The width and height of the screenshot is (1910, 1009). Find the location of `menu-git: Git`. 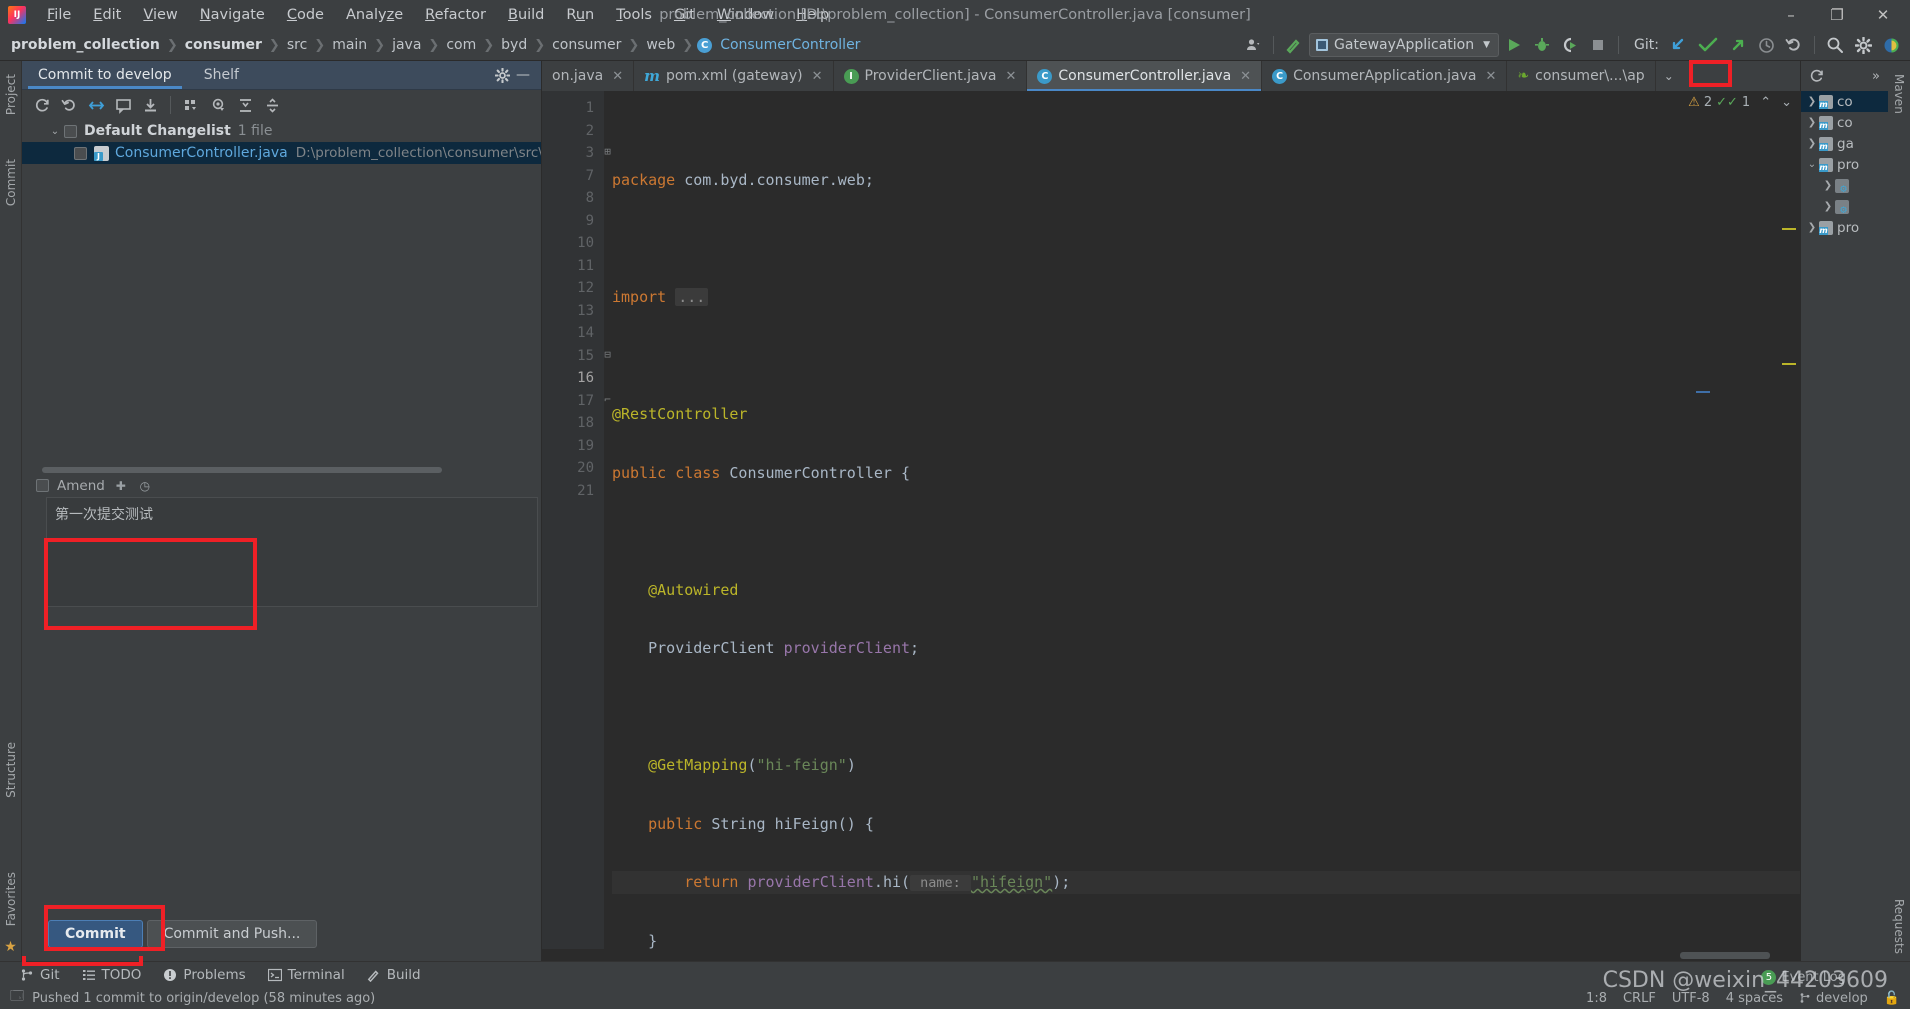

menu-git: Git is located at coordinates (684, 15).